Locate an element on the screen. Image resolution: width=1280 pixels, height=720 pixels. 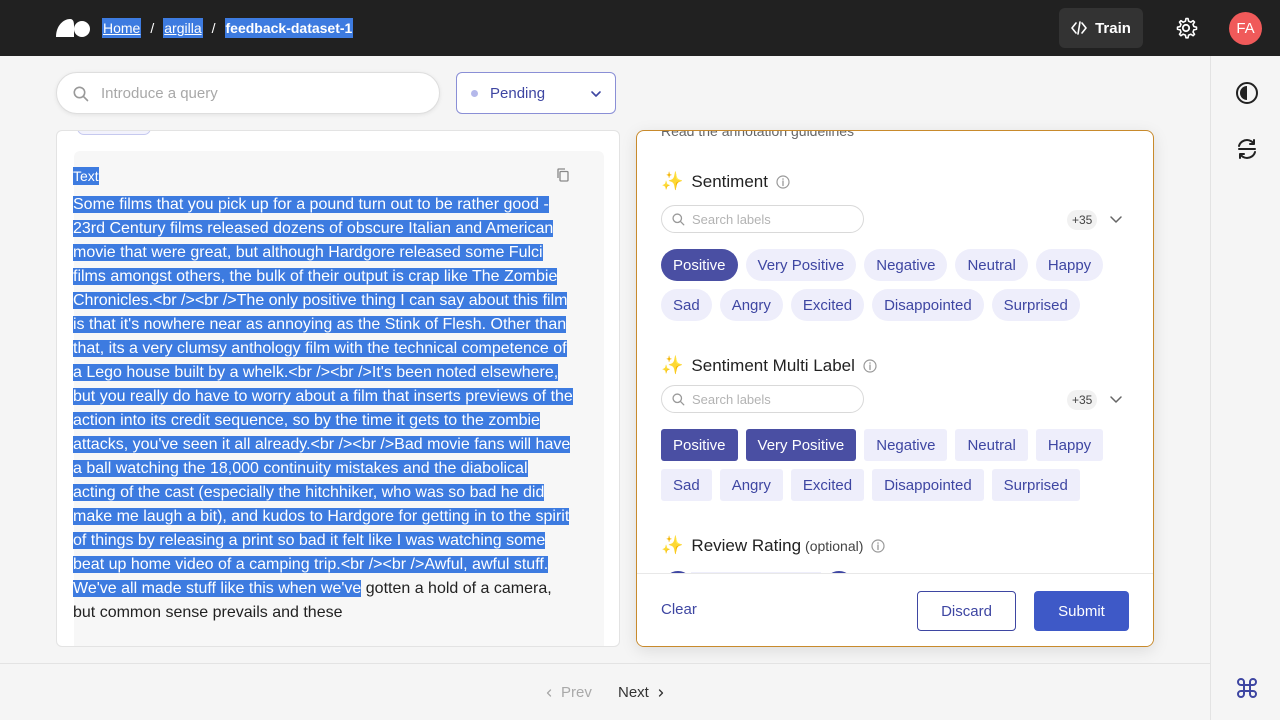
settings-gear-icon is located at coordinates (1186, 28).